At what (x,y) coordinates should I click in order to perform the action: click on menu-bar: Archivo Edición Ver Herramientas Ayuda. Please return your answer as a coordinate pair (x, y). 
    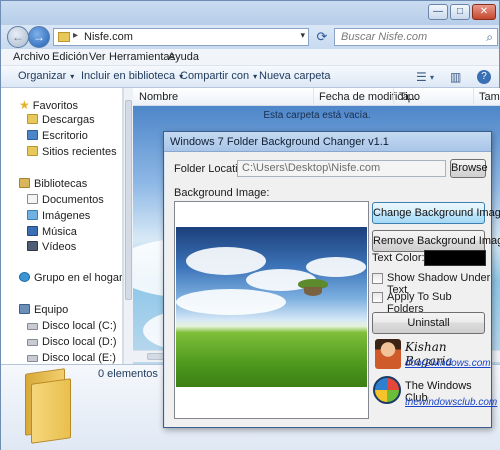
    Looking at the image, I should click on (250, 57).